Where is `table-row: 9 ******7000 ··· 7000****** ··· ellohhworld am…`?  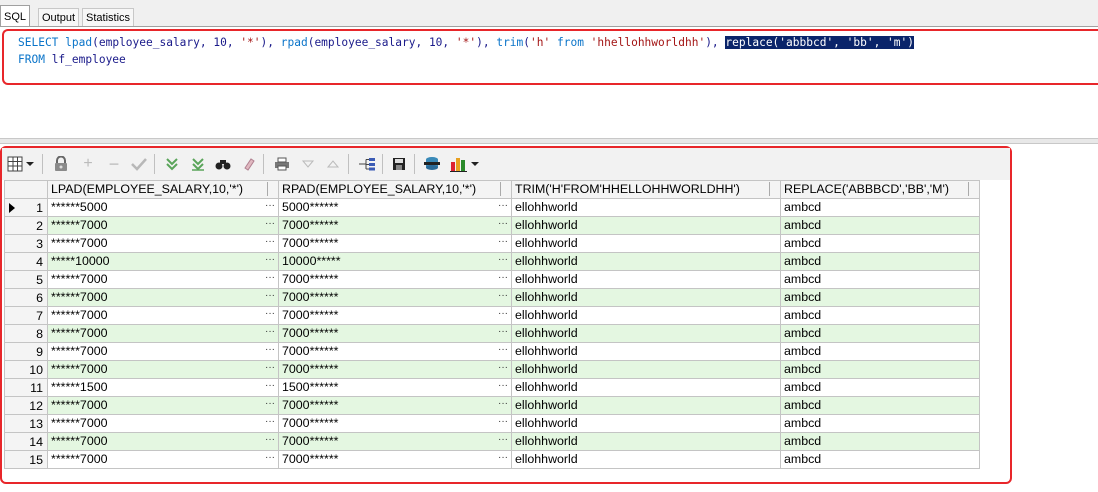 table-row: 9 ******7000 ··· 7000****** ··· ellohhworld am… is located at coordinates (492, 351).